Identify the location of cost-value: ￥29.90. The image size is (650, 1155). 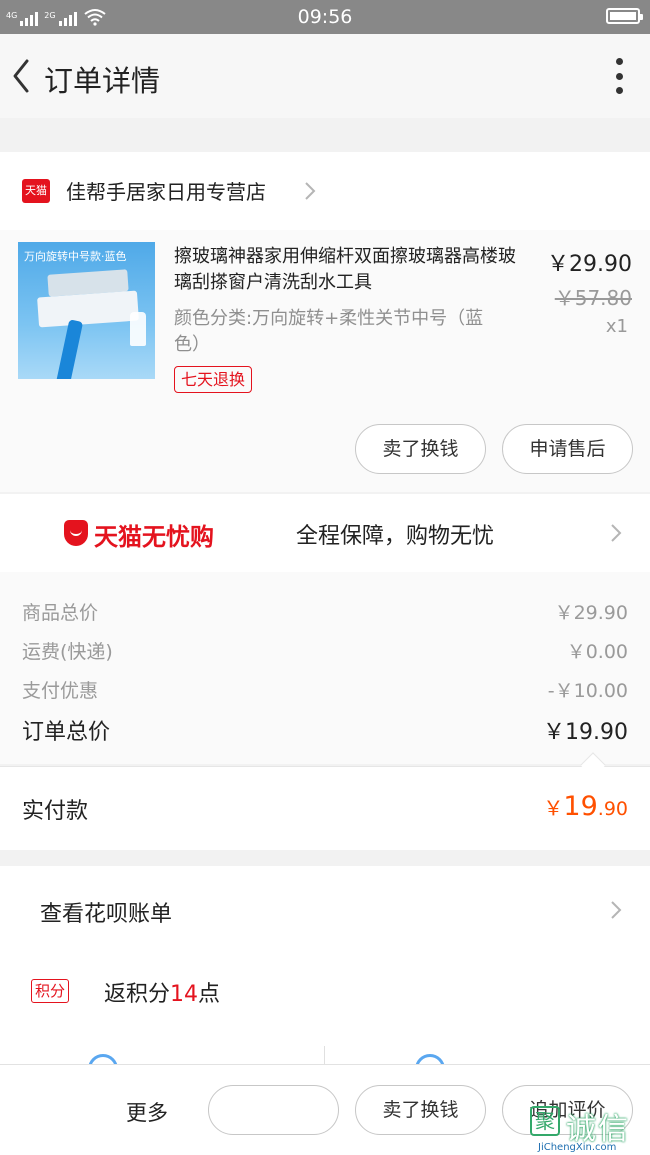
(591, 613).